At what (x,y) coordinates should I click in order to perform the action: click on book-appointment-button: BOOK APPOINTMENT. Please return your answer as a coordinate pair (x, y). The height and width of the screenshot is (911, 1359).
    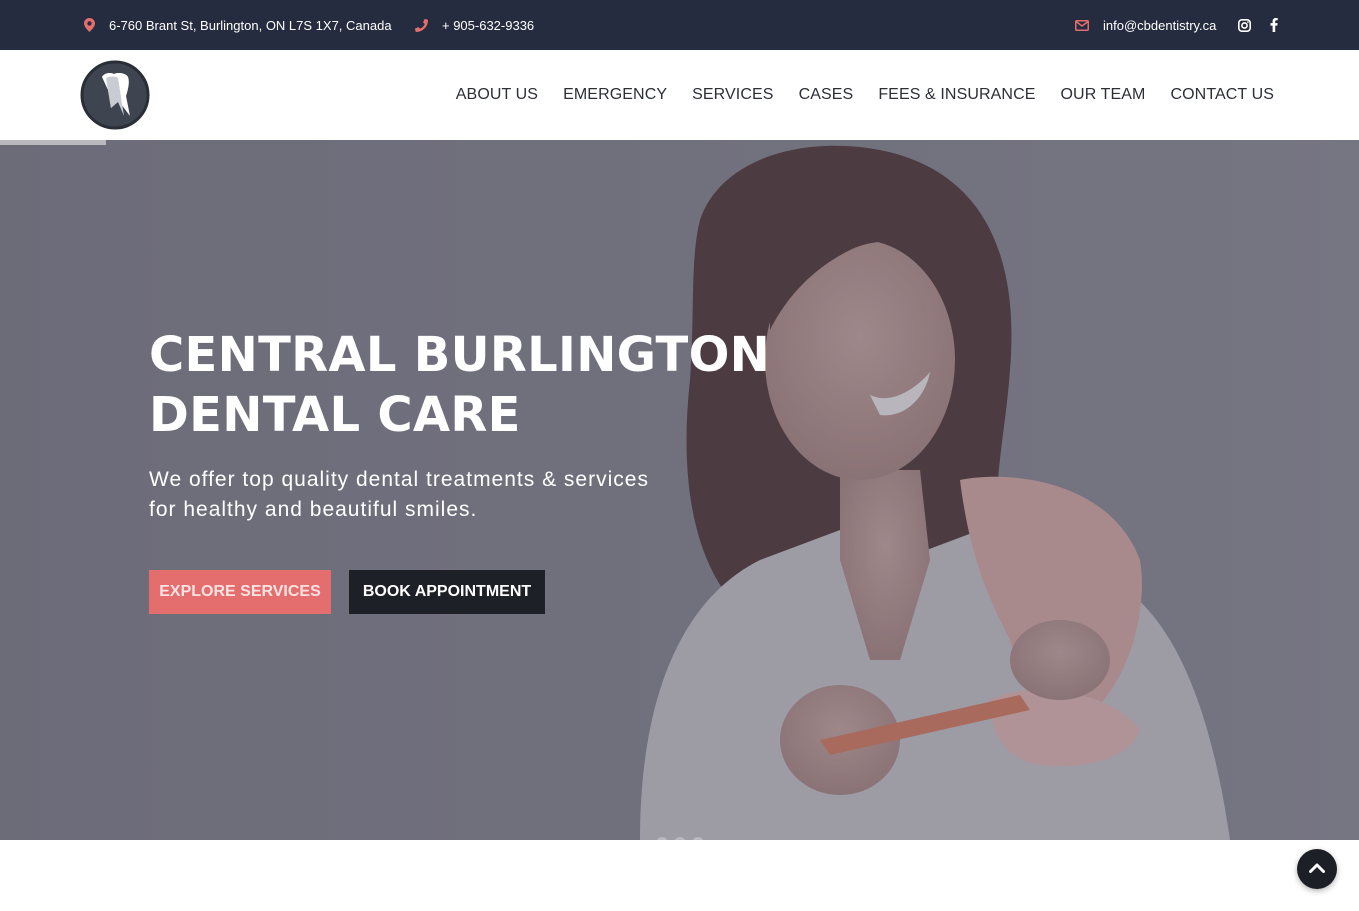
    Looking at the image, I should click on (447, 592).